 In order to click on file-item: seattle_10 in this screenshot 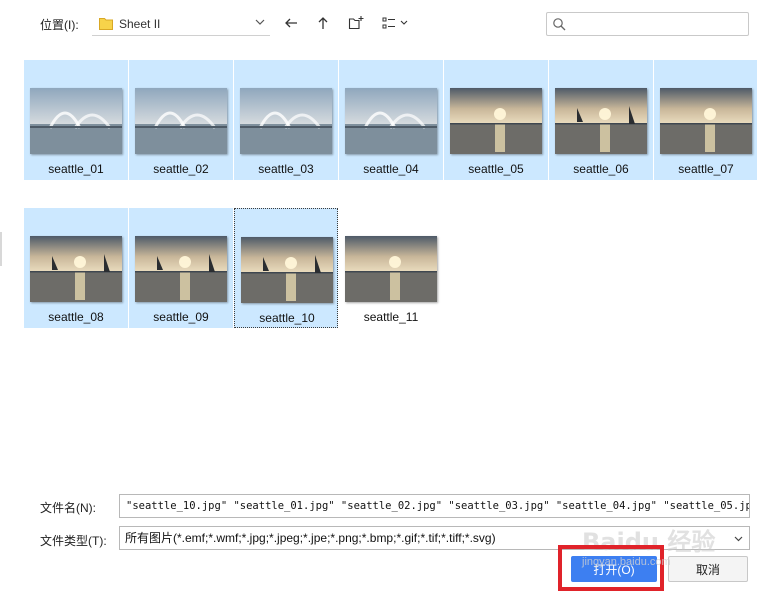, I will do `click(286, 268)`.